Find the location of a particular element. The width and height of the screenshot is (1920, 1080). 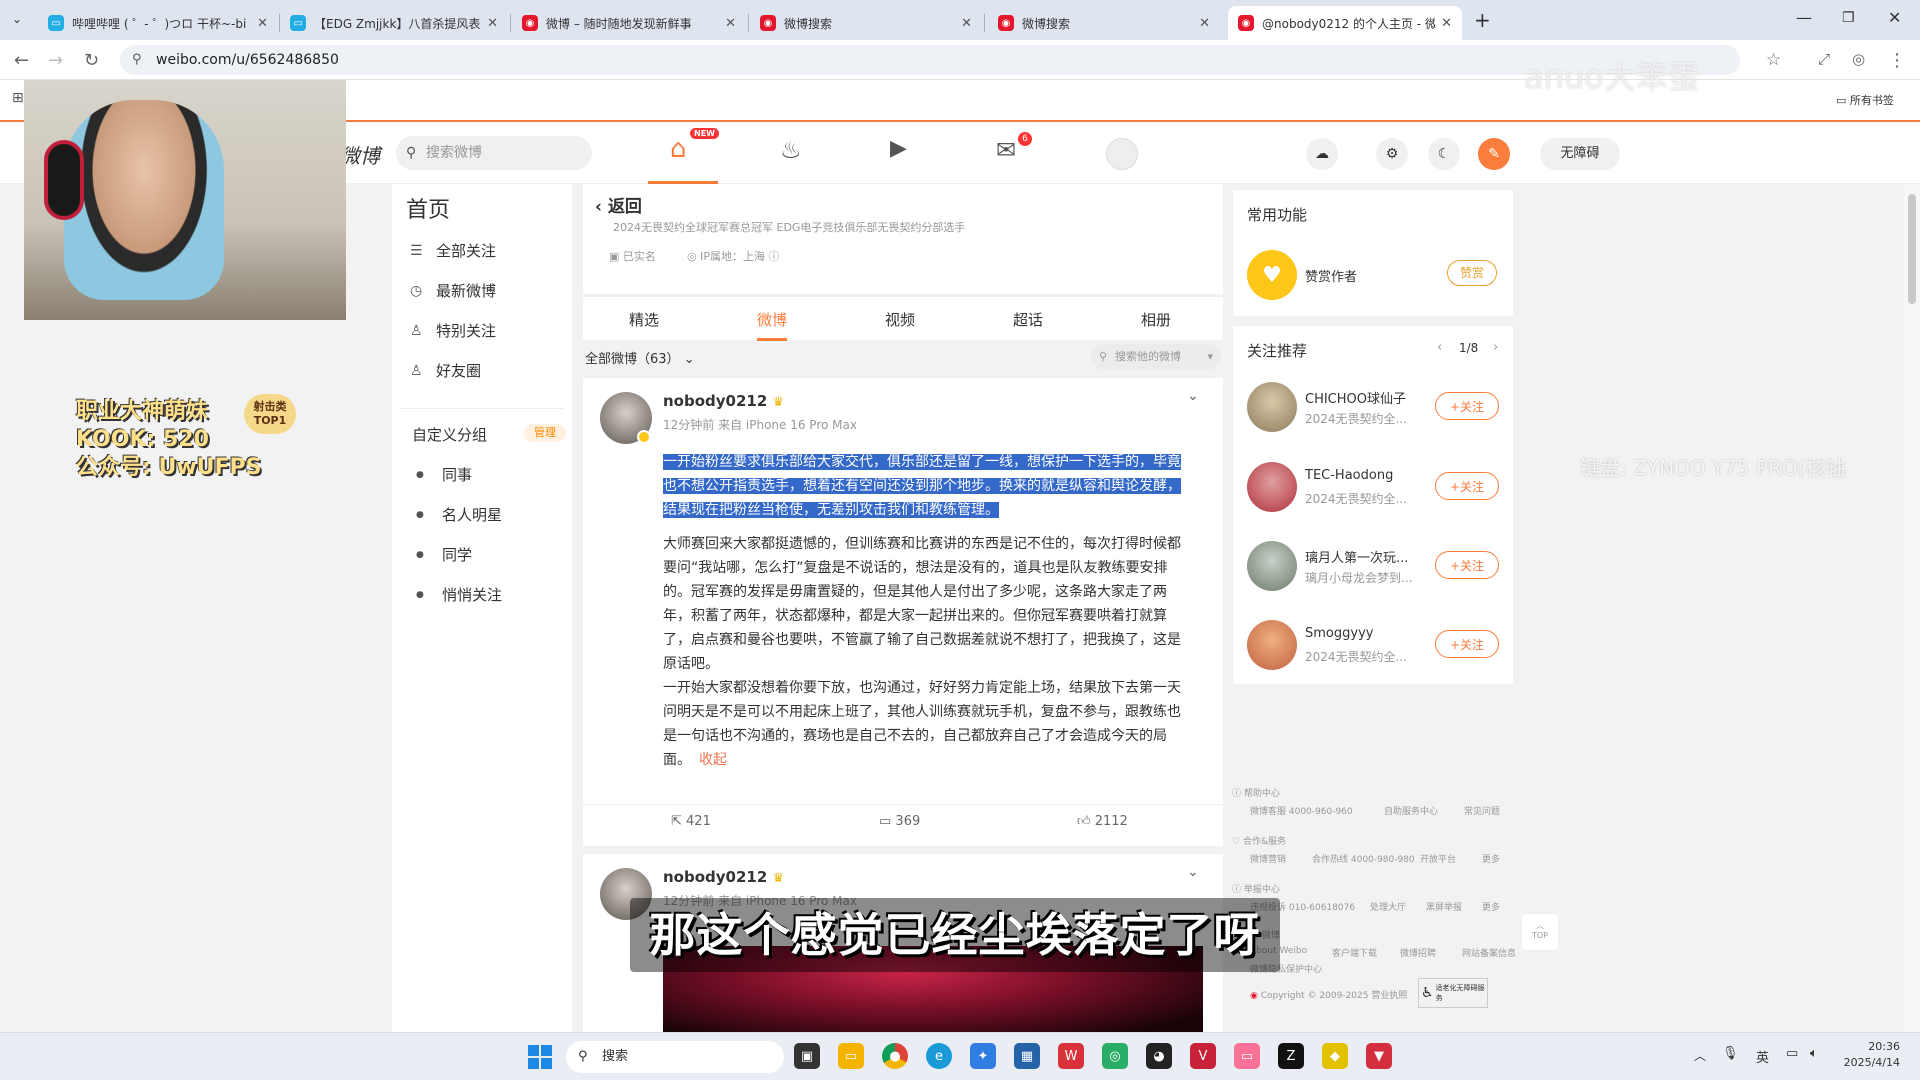

footer-link: 黑屏举报 is located at coordinates (1444, 906).